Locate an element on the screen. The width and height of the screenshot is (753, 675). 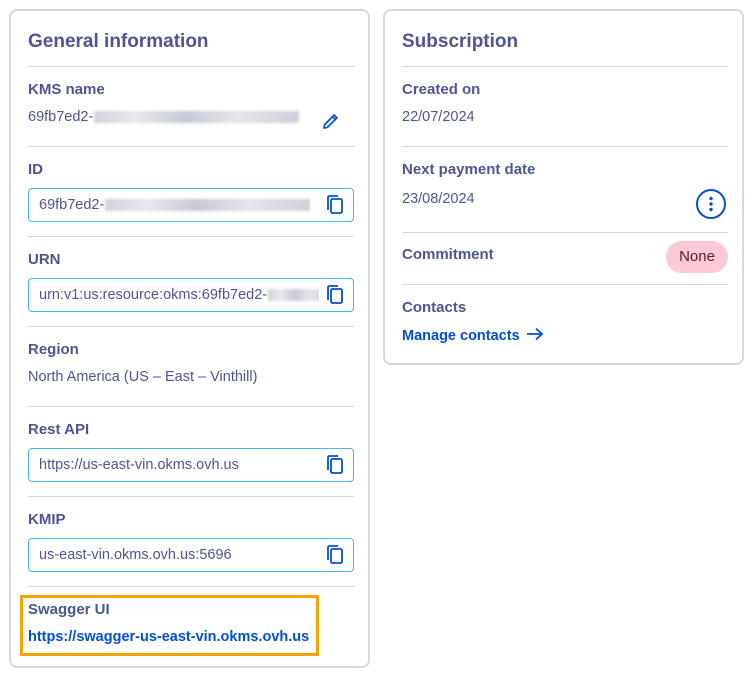
region-label: Region is located at coordinates (53, 349).